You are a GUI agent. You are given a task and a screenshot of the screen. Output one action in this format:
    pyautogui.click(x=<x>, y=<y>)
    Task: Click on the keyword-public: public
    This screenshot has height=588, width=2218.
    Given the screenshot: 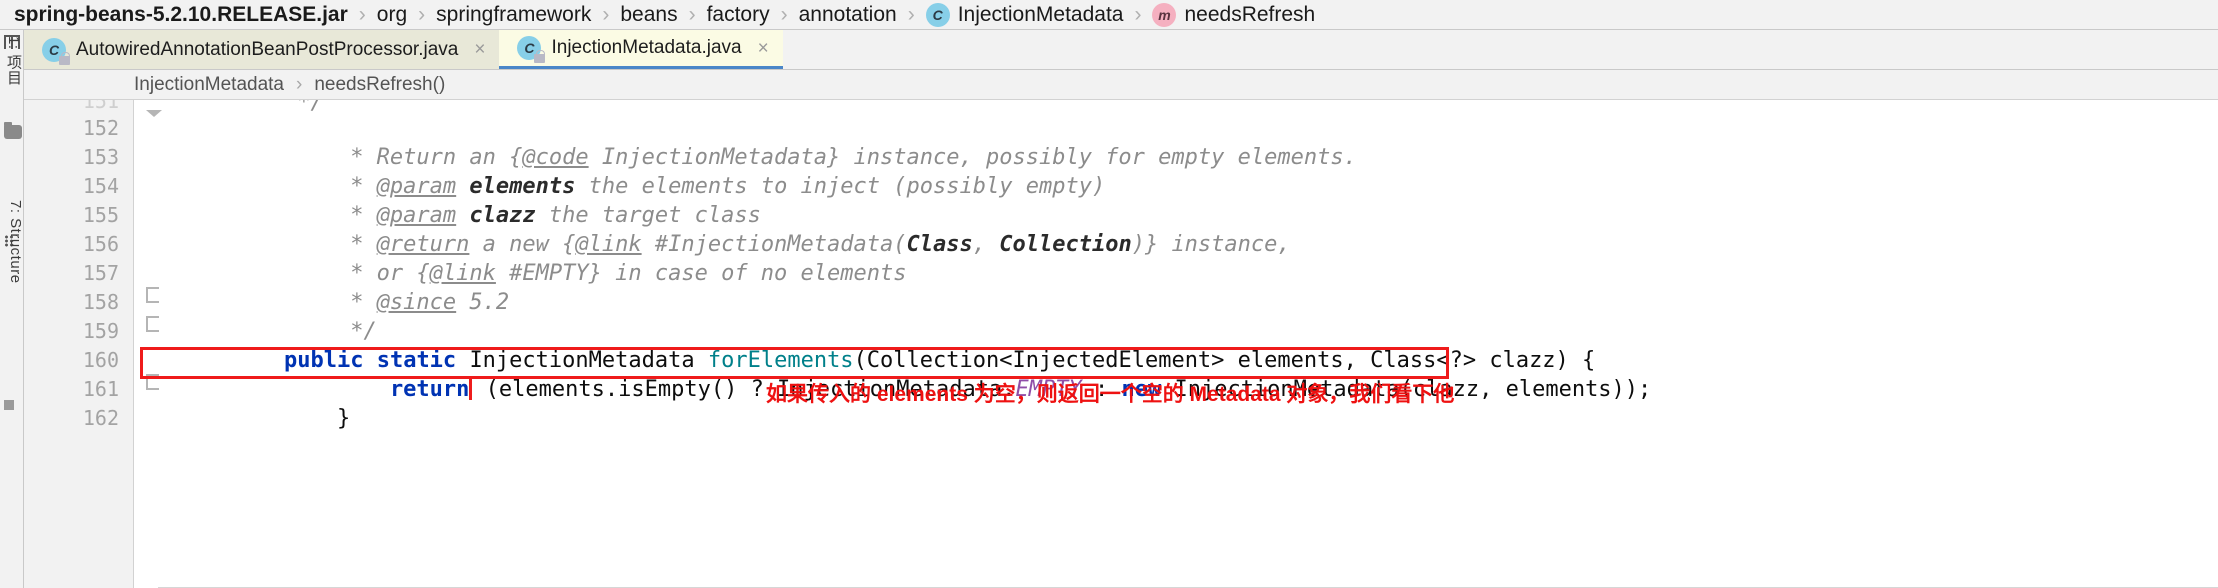 What is the action you would take?
    pyautogui.click(x=323, y=360)
    